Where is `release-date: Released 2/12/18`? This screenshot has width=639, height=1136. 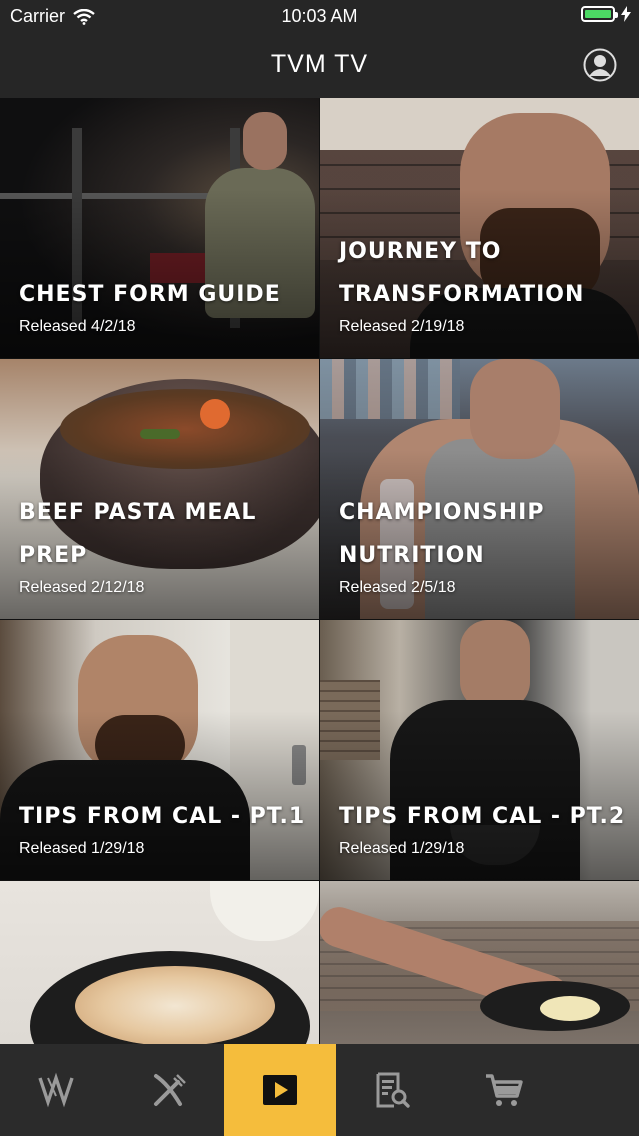 release-date: Released 2/12/18 is located at coordinates (82, 587).